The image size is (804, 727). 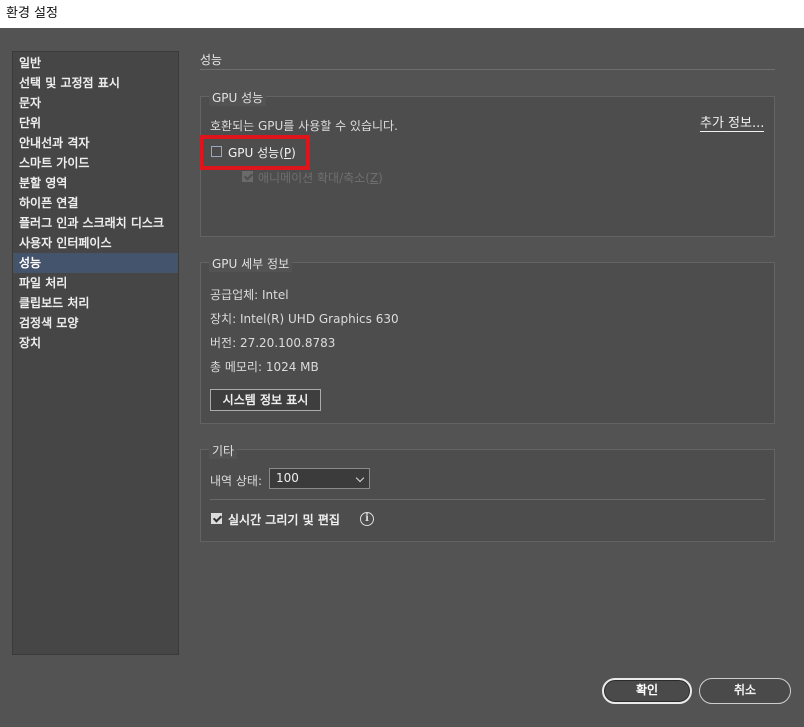 What do you see at coordinates (95, 283) in the screenshot?
I see `sidebar-item-file-handling: 파일 처리` at bounding box center [95, 283].